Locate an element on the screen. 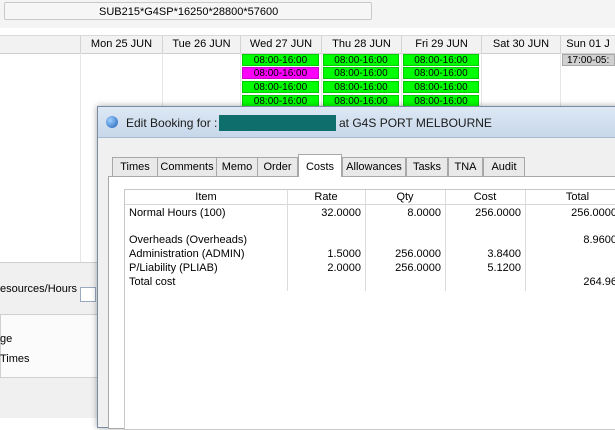  table-cell-item: Total cost is located at coordinates (152, 282).